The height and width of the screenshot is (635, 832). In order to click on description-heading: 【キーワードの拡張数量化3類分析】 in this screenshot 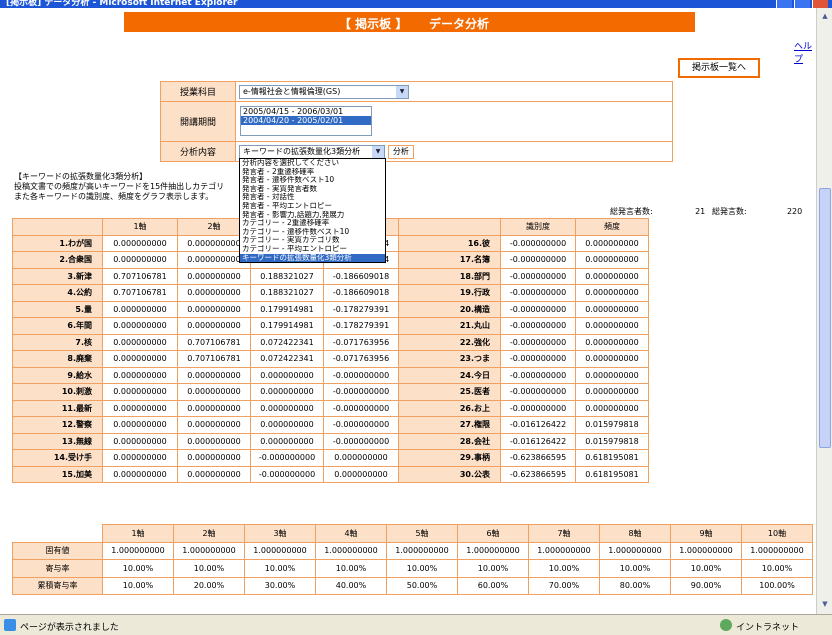, I will do `click(81, 176)`.